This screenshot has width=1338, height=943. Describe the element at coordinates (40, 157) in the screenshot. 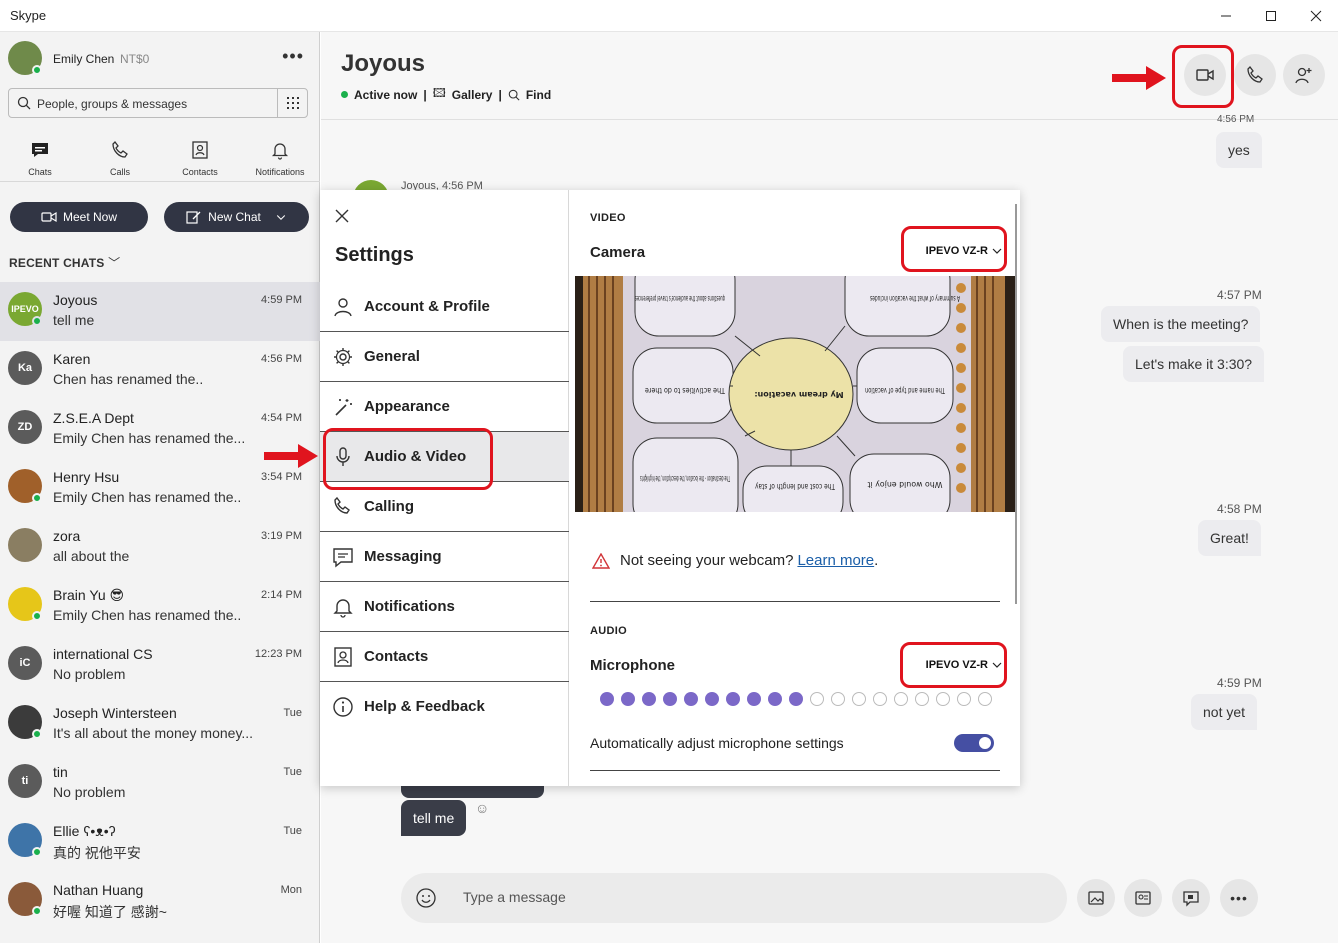

I see `tab-chats: Chats` at that location.